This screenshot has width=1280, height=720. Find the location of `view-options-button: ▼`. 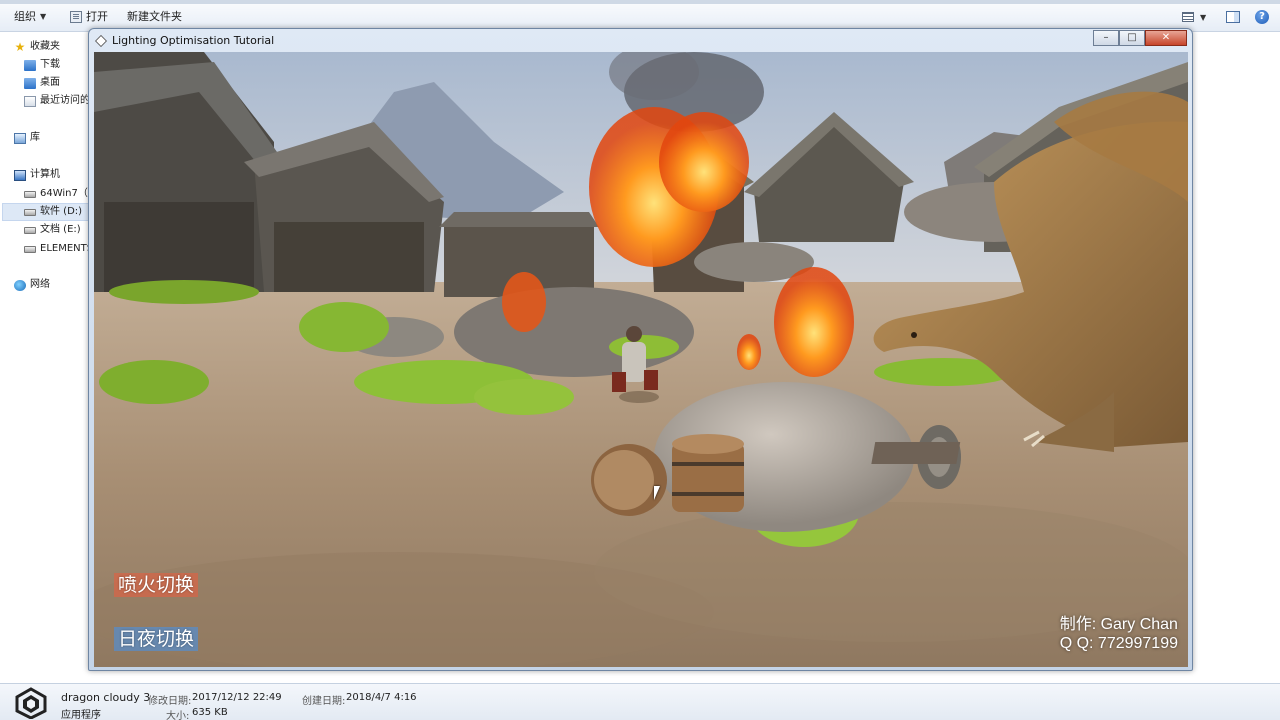

view-options-button: ▼ is located at coordinates (1194, 17).